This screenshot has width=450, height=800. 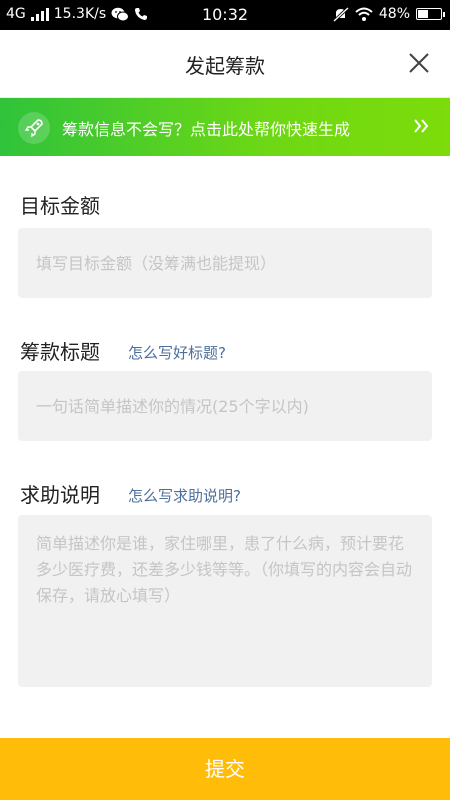 What do you see at coordinates (60, 206) in the screenshot?
I see `target-amount-label: 目标金额` at bounding box center [60, 206].